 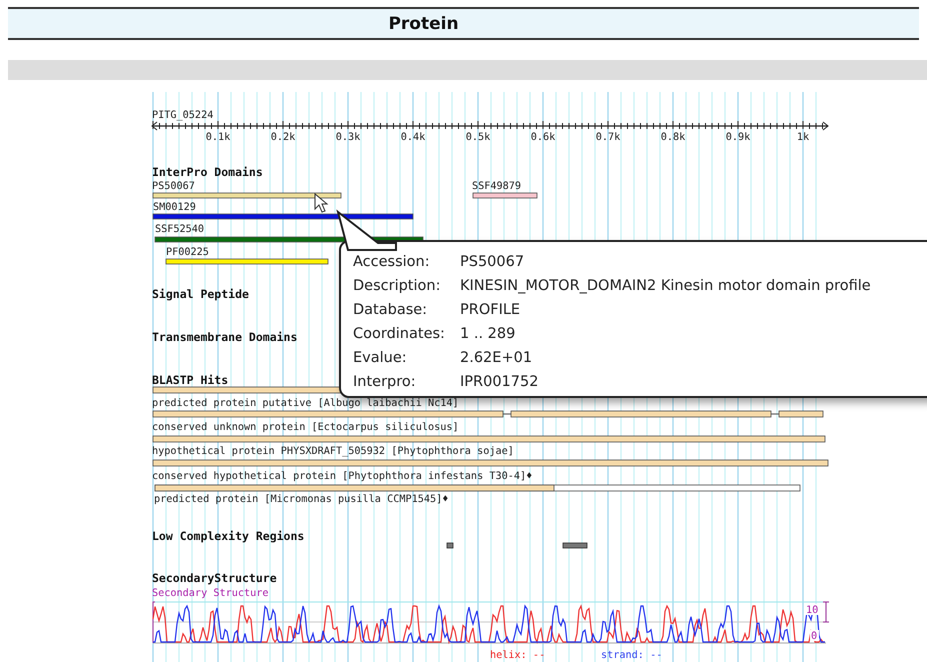 What do you see at coordinates (488, 334) in the screenshot?
I see `tooltip-value: 1 .. 289` at bounding box center [488, 334].